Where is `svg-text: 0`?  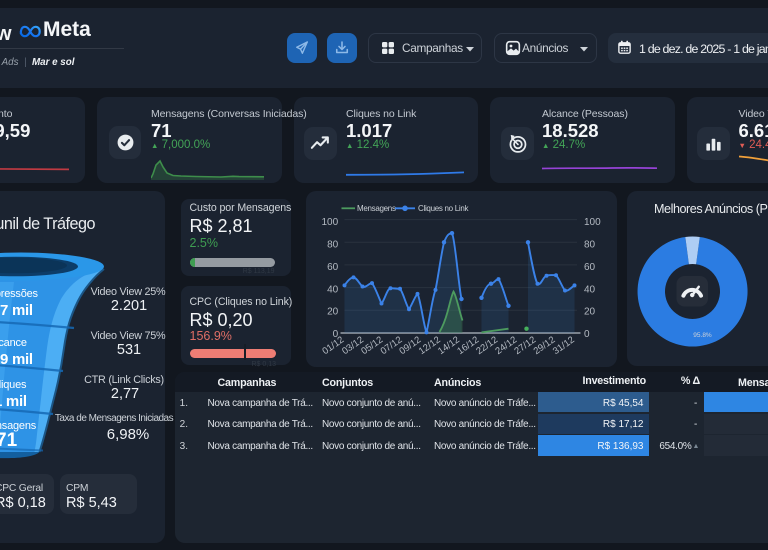
svg-text: 0 is located at coordinates (587, 334).